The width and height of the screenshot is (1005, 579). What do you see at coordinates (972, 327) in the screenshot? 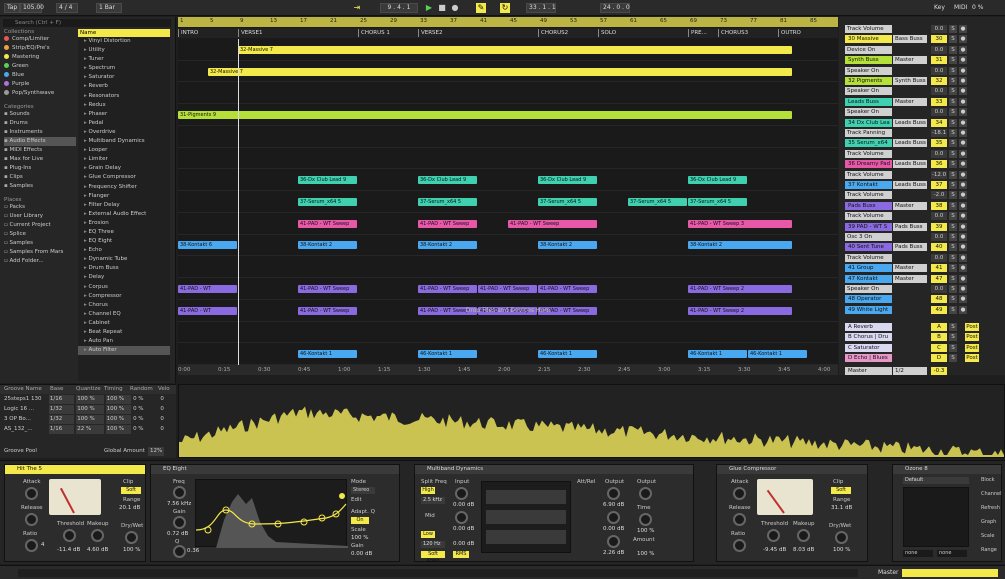
I see `post-button: Post` at bounding box center [972, 327].